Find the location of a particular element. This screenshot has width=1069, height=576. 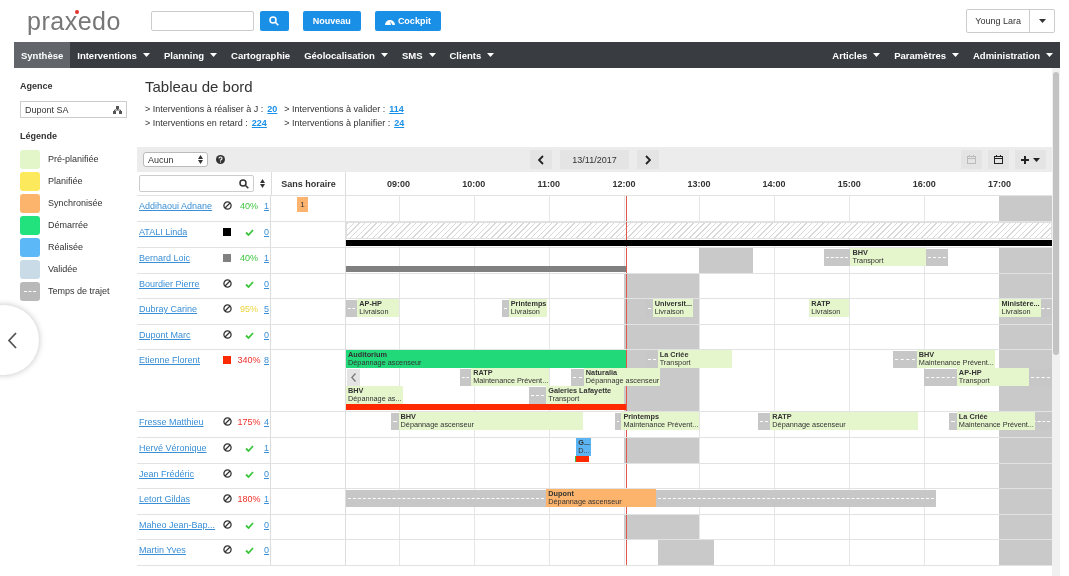

intervention-count-link: 8 is located at coordinates (269, 360).